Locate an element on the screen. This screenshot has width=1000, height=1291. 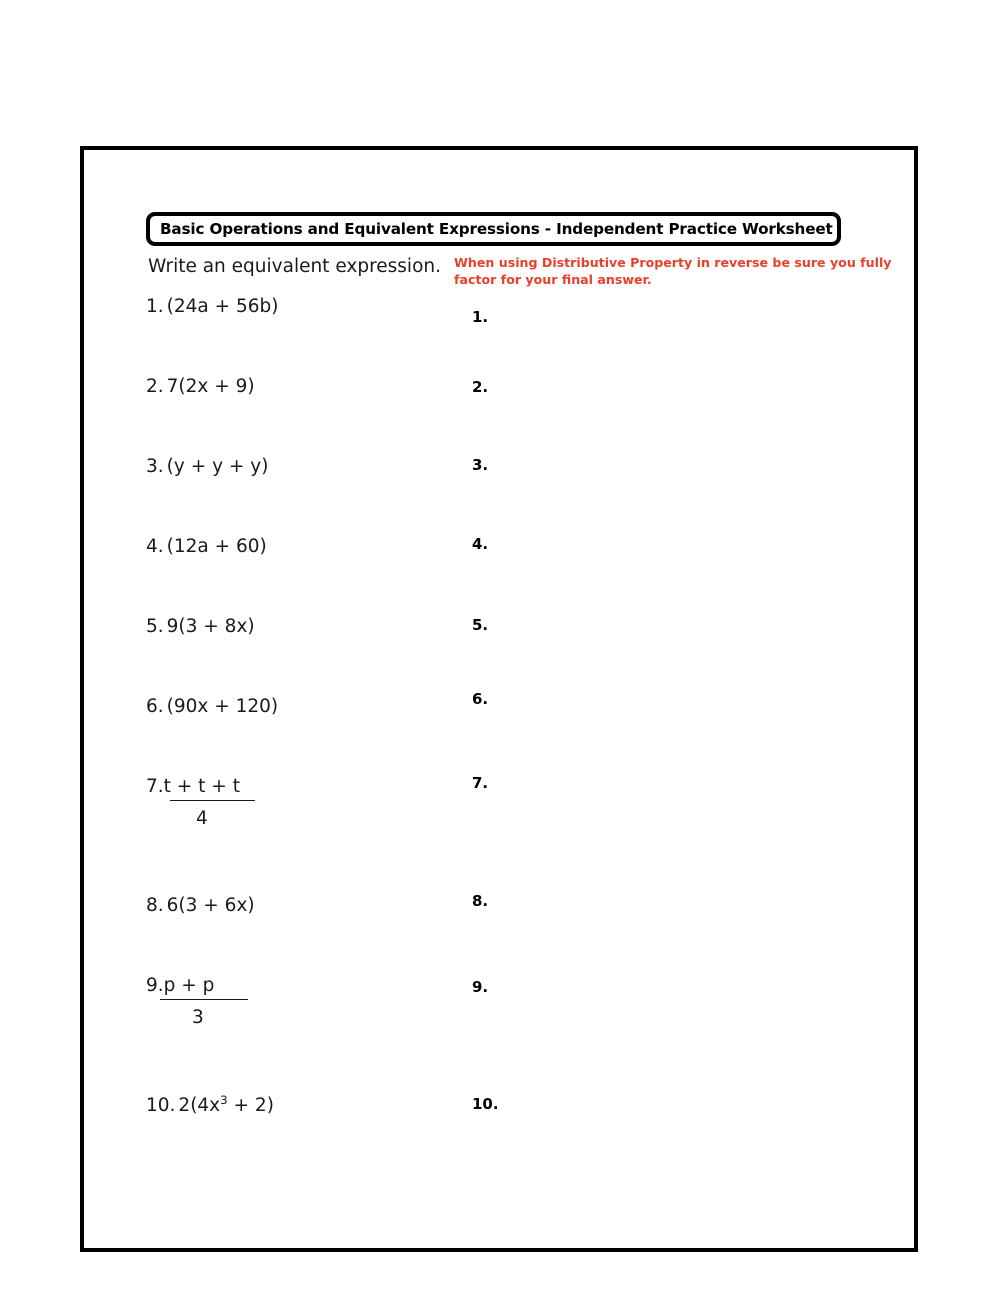
problem-item-1: 1. (24a + 56b) is located at coordinates (212, 306).